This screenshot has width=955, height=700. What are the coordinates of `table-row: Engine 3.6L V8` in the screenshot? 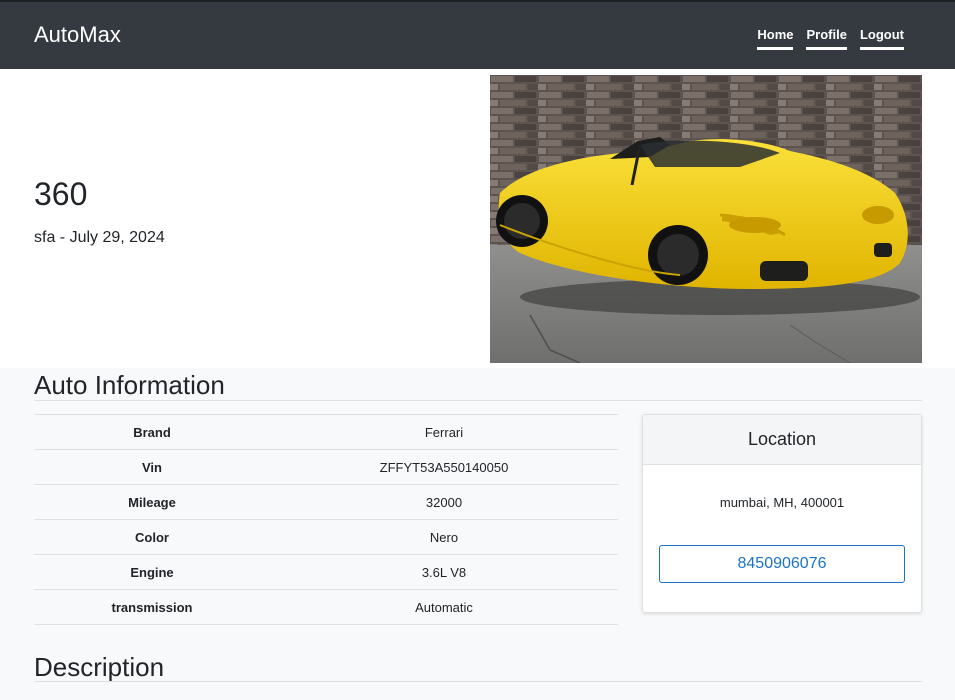 It's located at (326, 572).